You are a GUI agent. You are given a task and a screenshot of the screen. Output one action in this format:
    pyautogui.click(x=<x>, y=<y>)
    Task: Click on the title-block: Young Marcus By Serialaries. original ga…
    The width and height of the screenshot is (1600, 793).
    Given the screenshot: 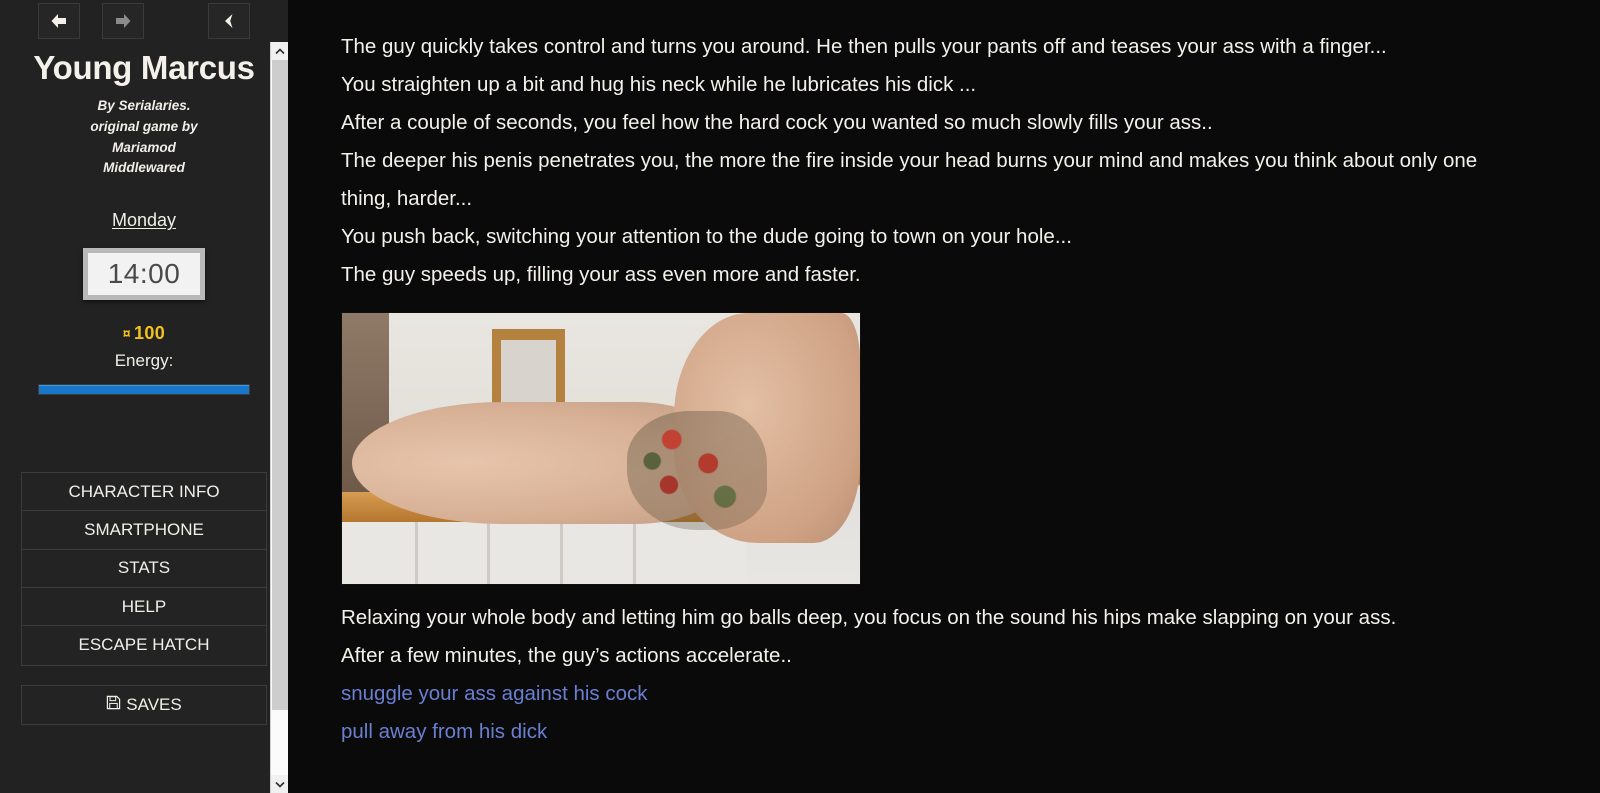 What is the action you would take?
    pyautogui.click(x=144, y=109)
    